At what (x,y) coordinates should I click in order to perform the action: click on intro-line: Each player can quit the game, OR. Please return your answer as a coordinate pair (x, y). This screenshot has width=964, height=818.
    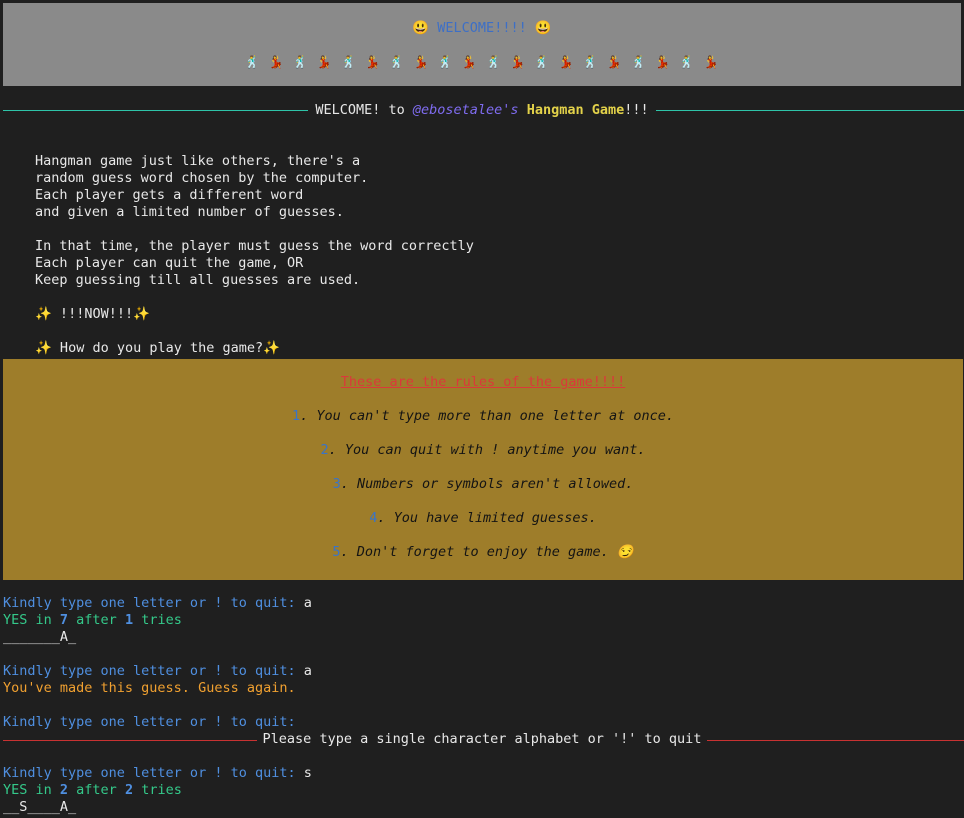
    Looking at the image, I should click on (169, 263).